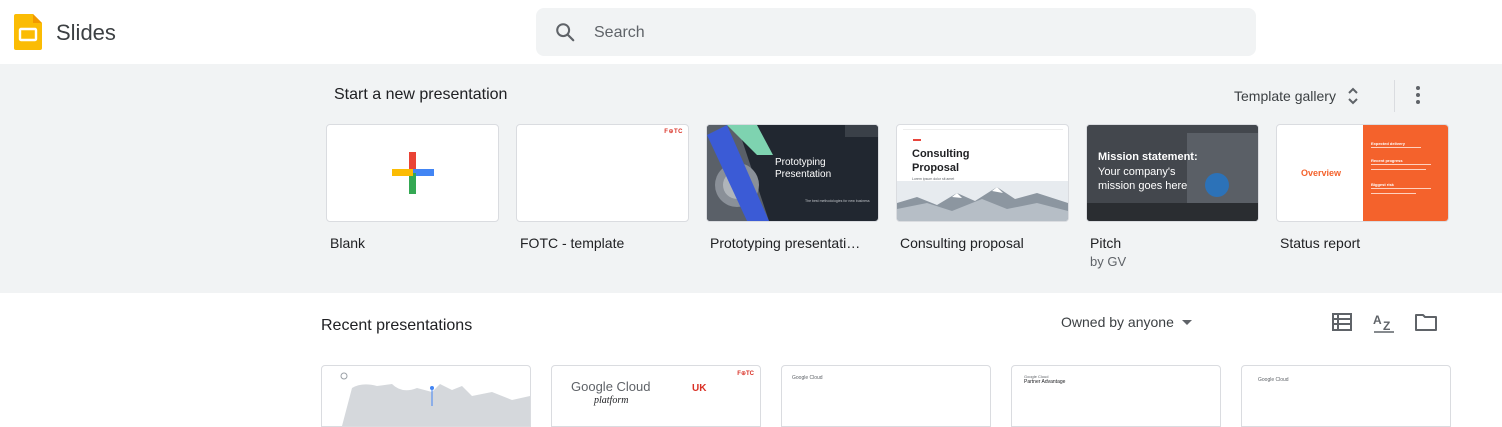 Image resolution: width=1502 pixels, height=427 pixels. I want to click on template-gallery-button: Template gallery, so click(1297, 96).